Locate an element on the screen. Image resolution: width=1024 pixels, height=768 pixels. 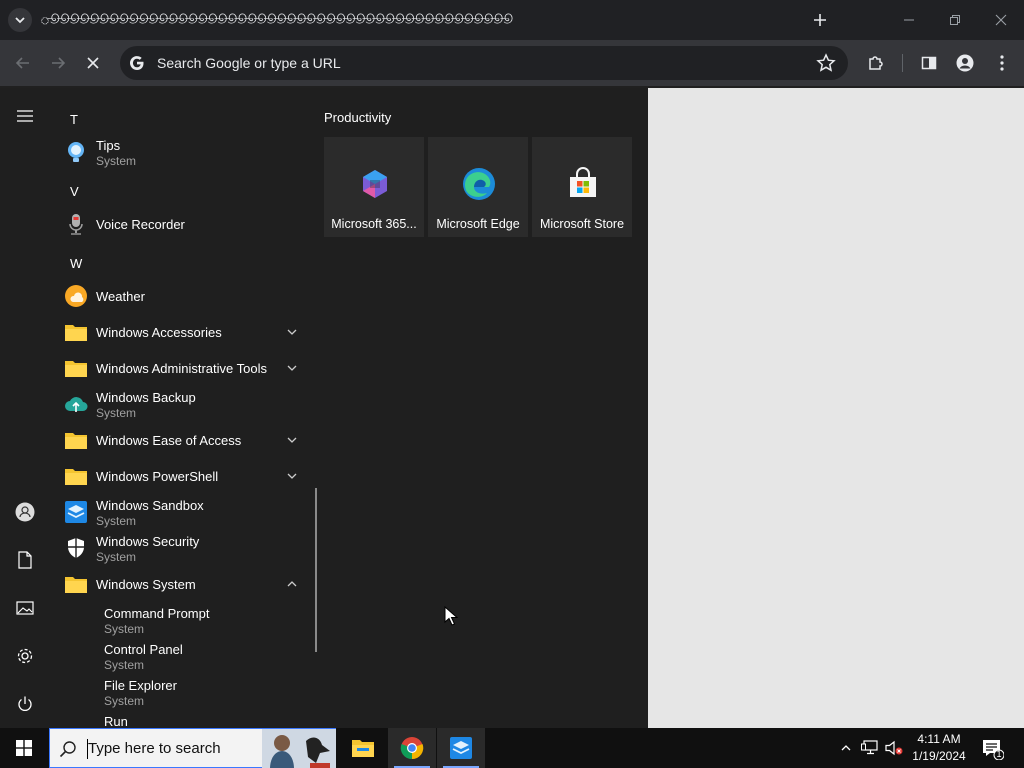
action-center-button: 1 is located at coordinates (993, 749).